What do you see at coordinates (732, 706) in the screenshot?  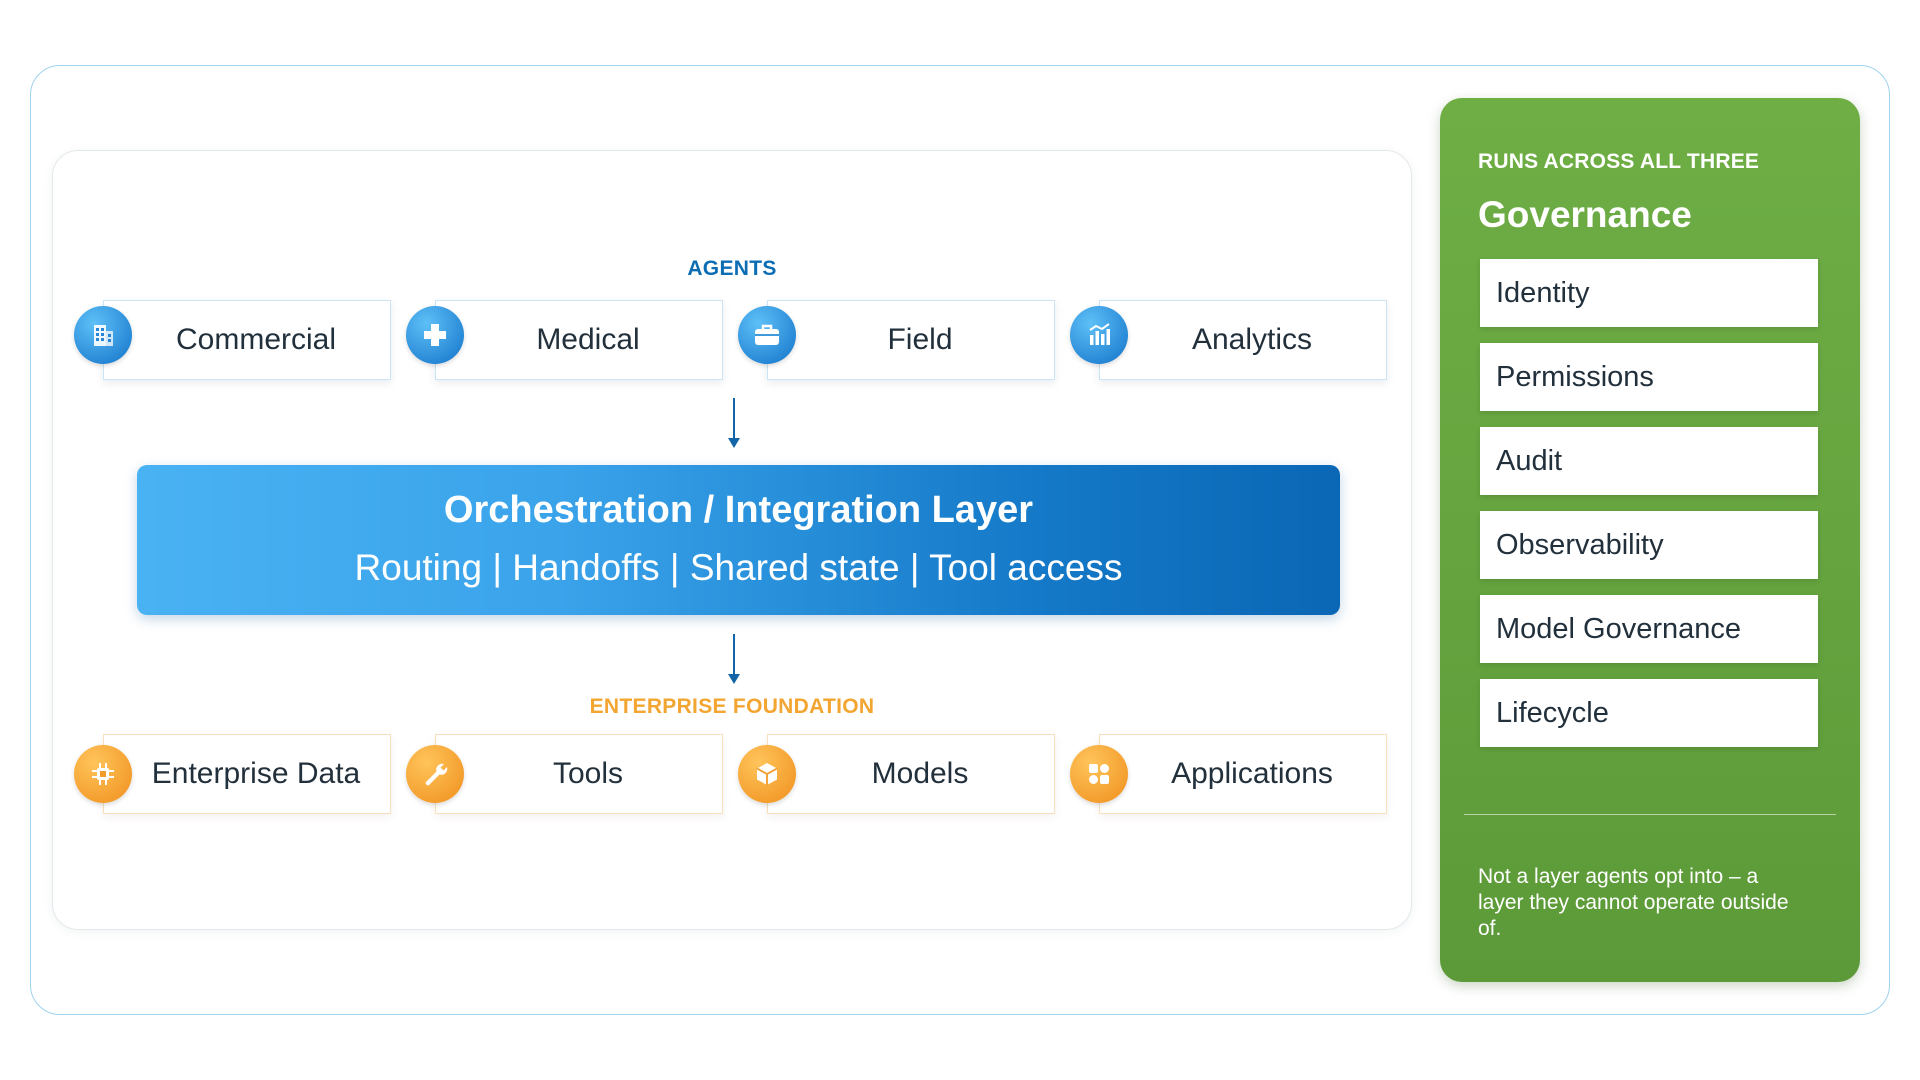 I see `foundation-section-label: ENTERPRISE FOUNDATION` at bounding box center [732, 706].